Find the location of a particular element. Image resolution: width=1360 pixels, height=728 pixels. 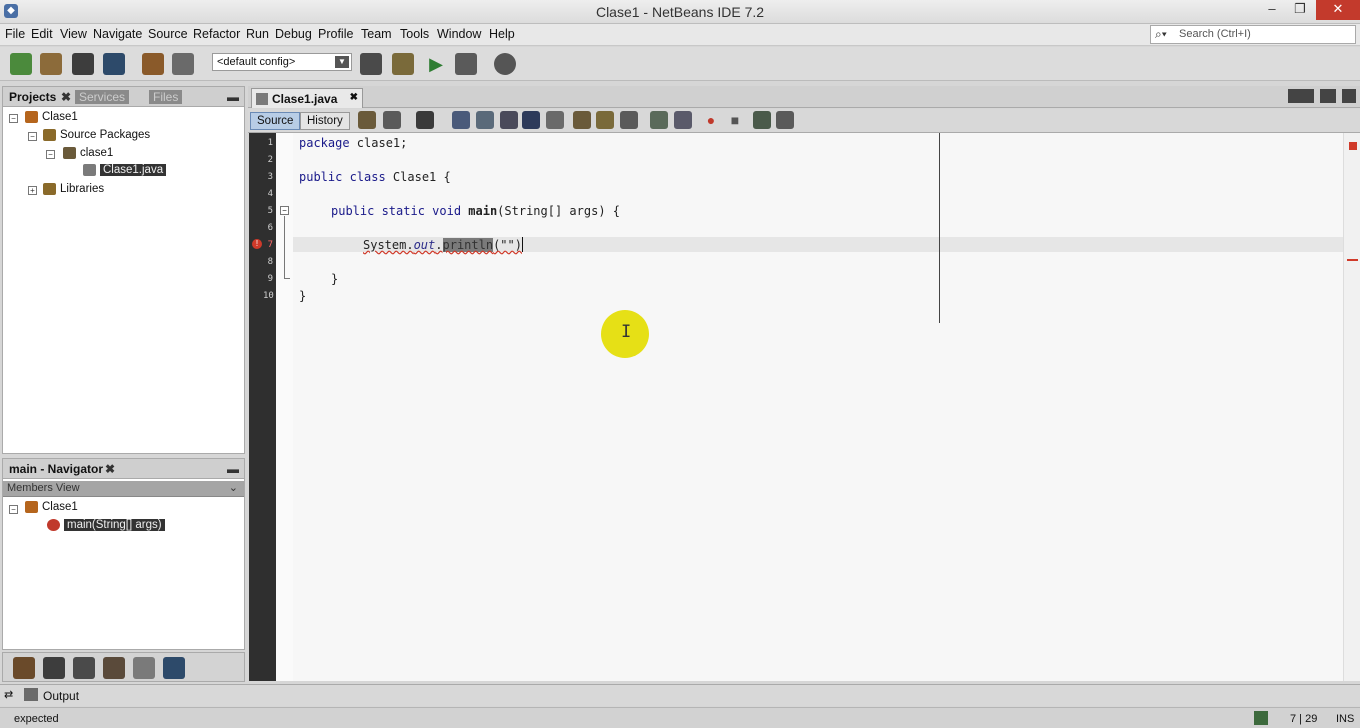

insert-mode: INS is located at coordinates (1345, 719).